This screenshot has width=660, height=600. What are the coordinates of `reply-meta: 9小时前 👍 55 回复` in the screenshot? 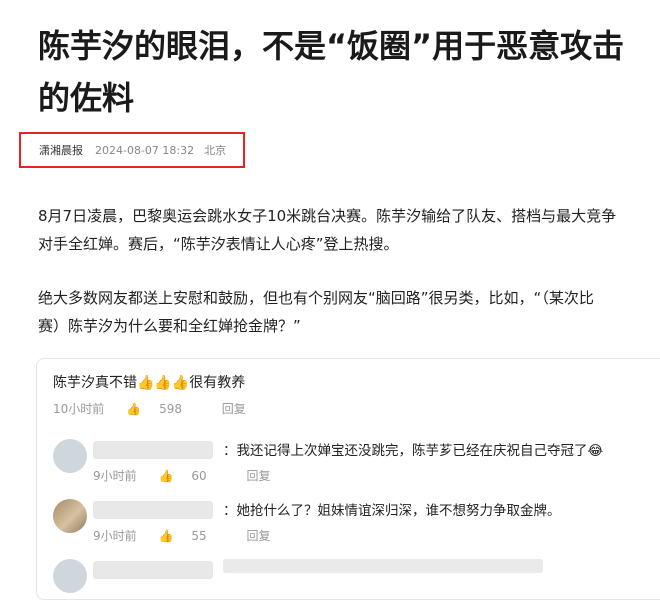 It's located at (191, 535).